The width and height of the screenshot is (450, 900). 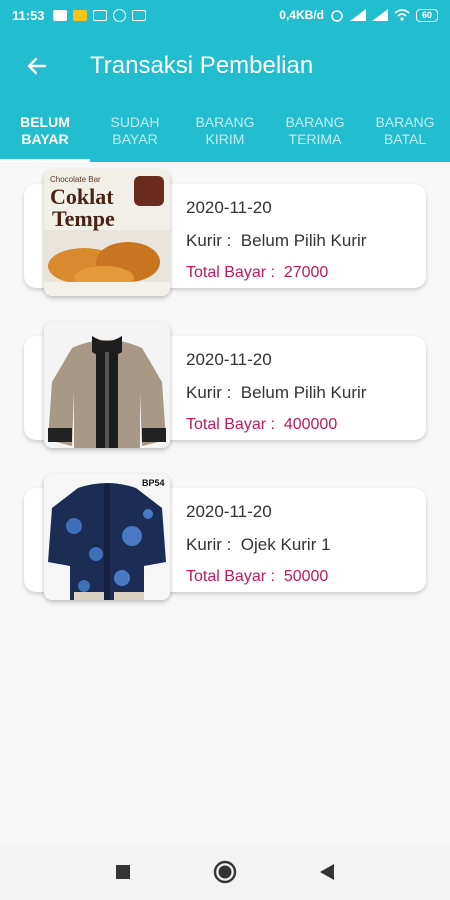 What do you see at coordinates (107, 385) in the screenshot?
I see `bomber-jacket-product-image` at bounding box center [107, 385].